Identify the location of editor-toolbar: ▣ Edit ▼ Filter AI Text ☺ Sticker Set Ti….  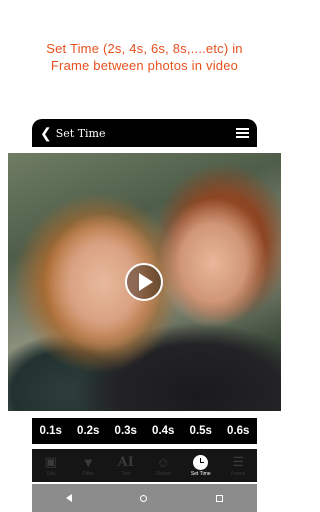
(144, 465).